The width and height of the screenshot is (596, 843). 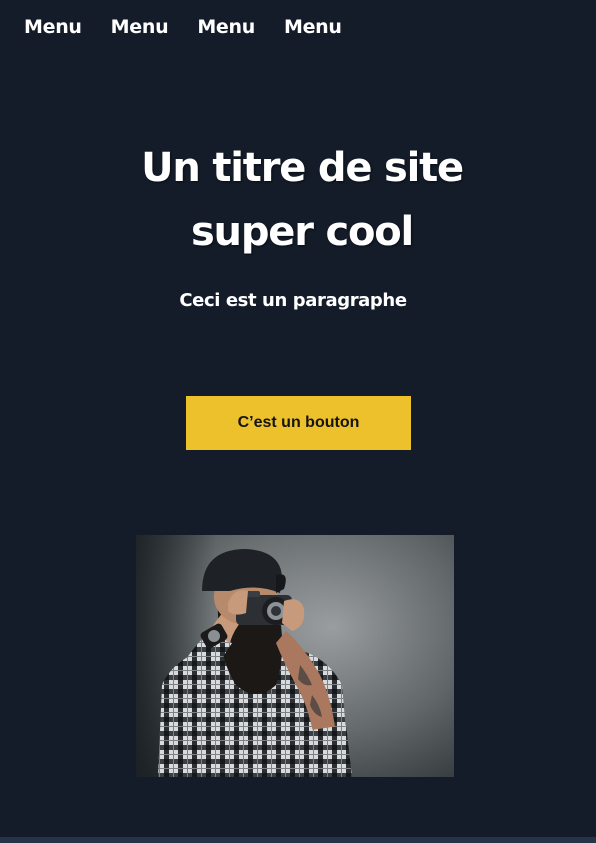 I want to click on hero-title-line-1: Un titre de site, so click(x=302, y=168).